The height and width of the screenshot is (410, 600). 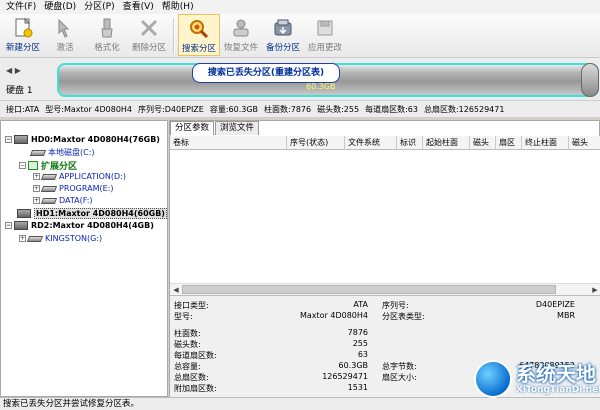 I want to click on disk-cylinder-cap, so click(x=590, y=80).